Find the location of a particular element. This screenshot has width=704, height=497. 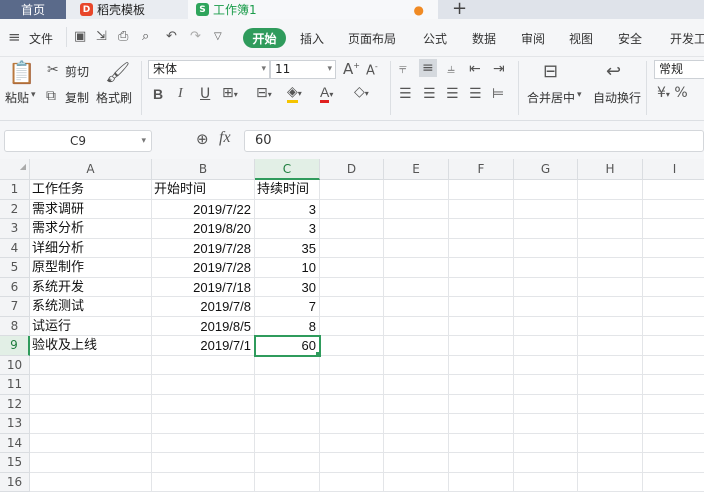

cell-h4 is located at coordinates (610, 248).